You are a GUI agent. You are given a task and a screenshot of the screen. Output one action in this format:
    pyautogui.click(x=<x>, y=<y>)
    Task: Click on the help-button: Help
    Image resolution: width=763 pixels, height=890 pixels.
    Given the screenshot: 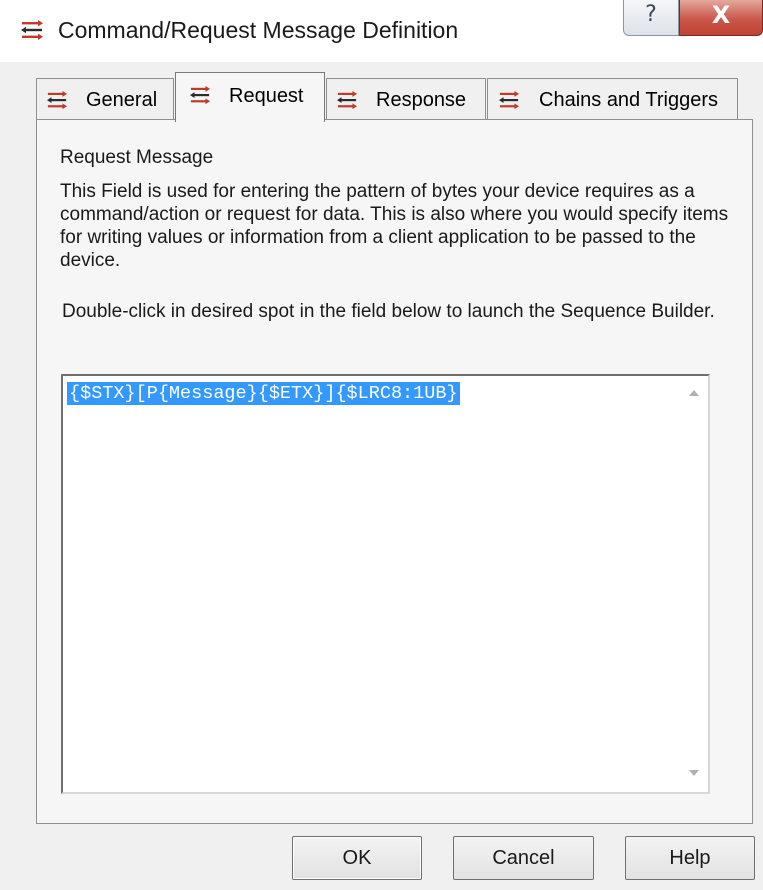 What is the action you would take?
    pyautogui.click(x=690, y=858)
    